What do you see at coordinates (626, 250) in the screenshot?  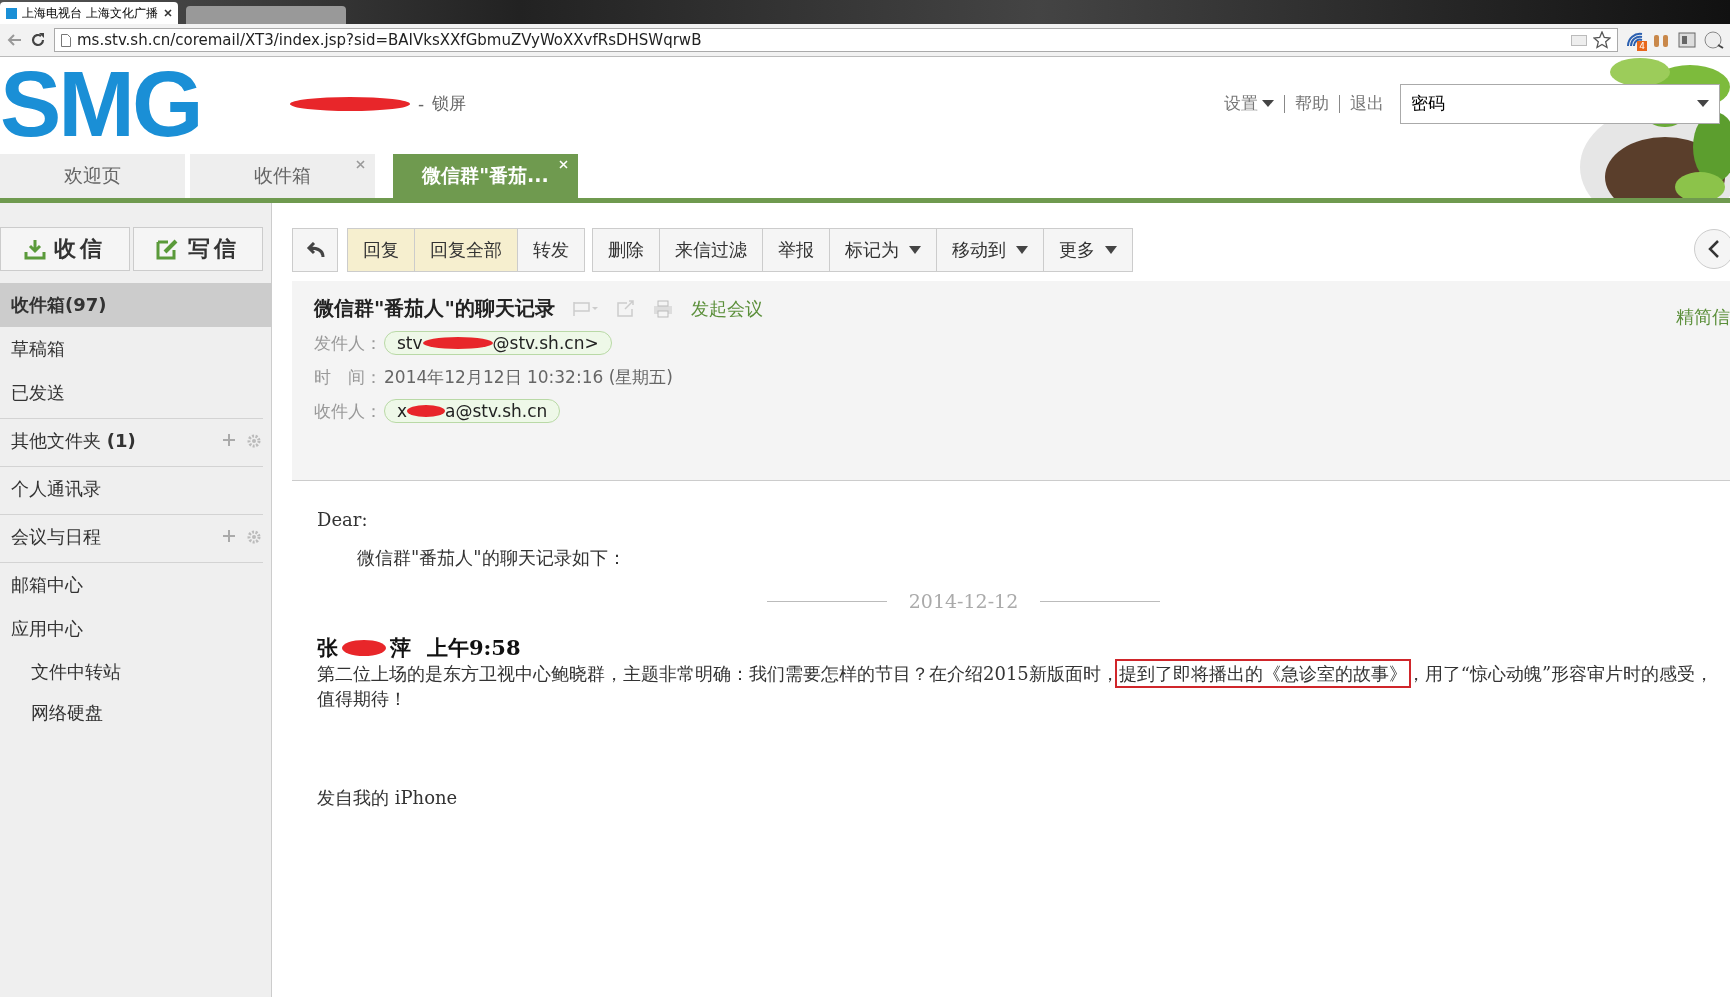 I see `toolbar-button: 删除` at bounding box center [626, 250].